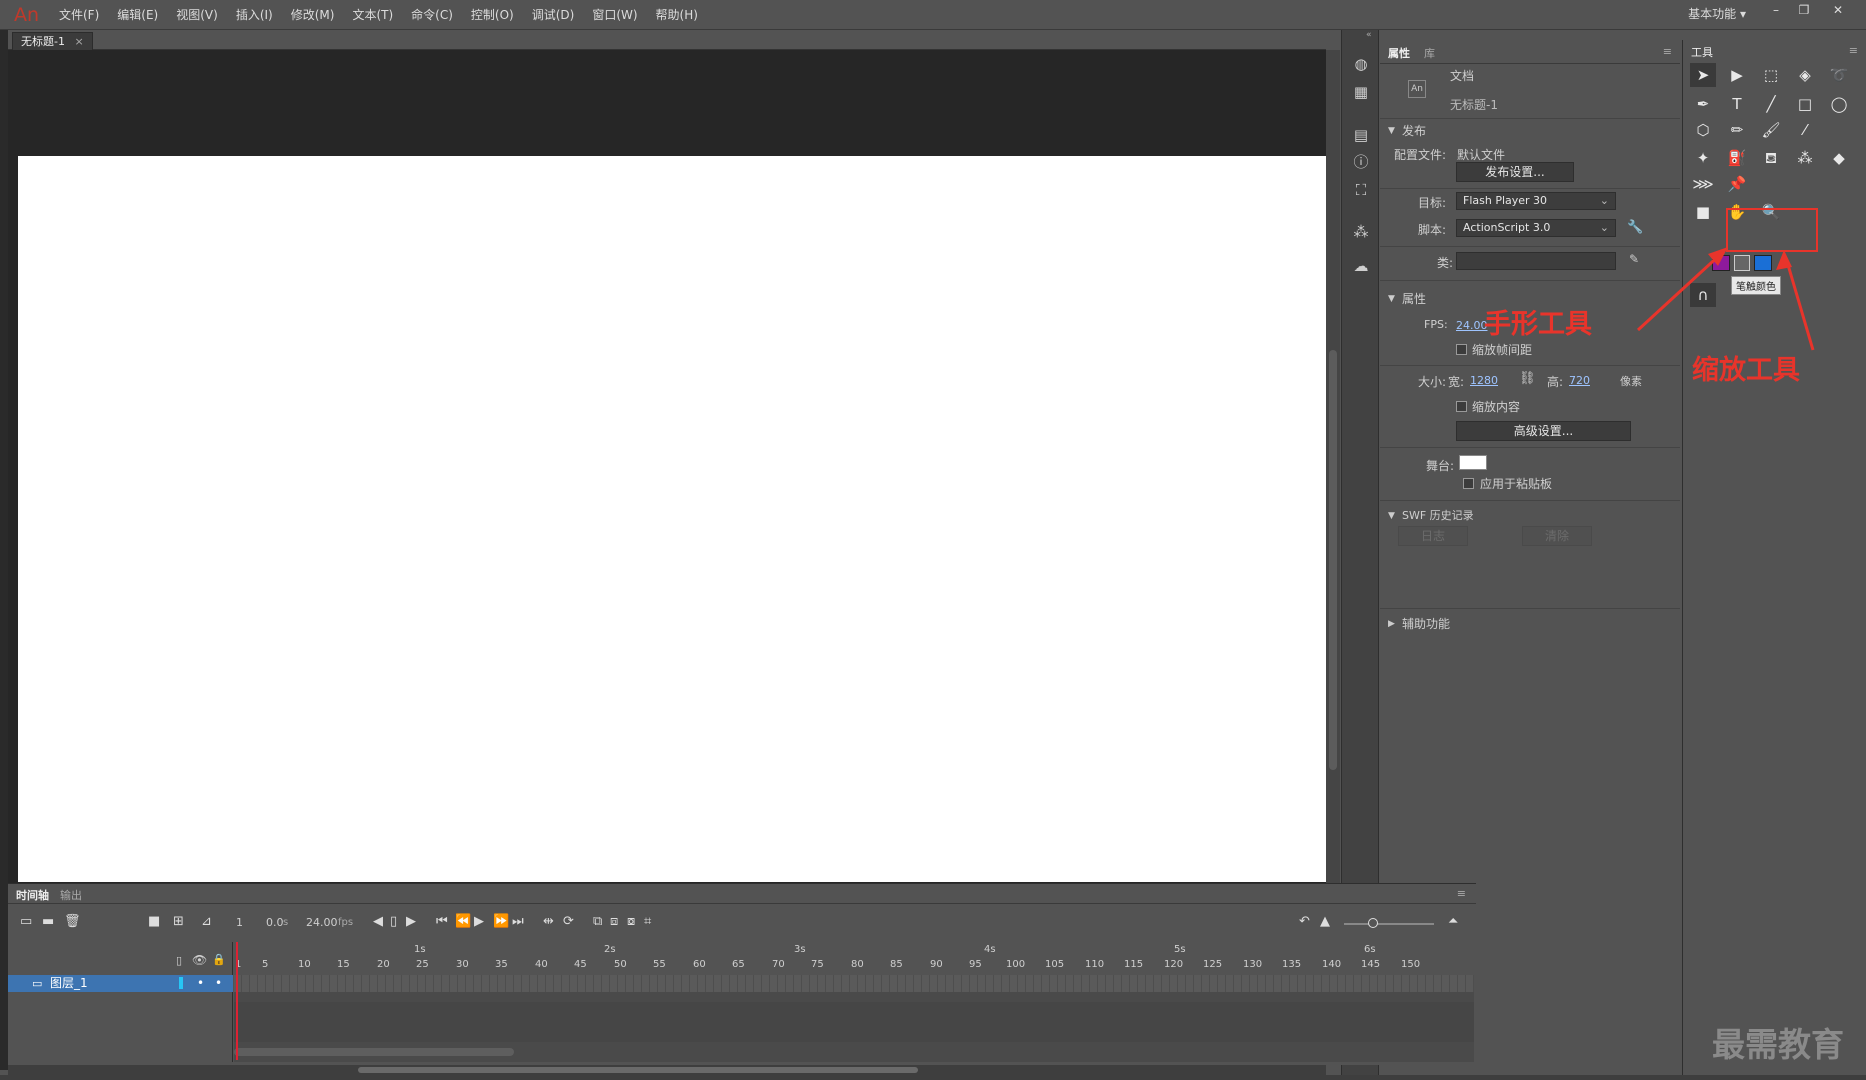 The image size is (1866, 1080). I want to click on current-frame: 1, so click(239, 922).